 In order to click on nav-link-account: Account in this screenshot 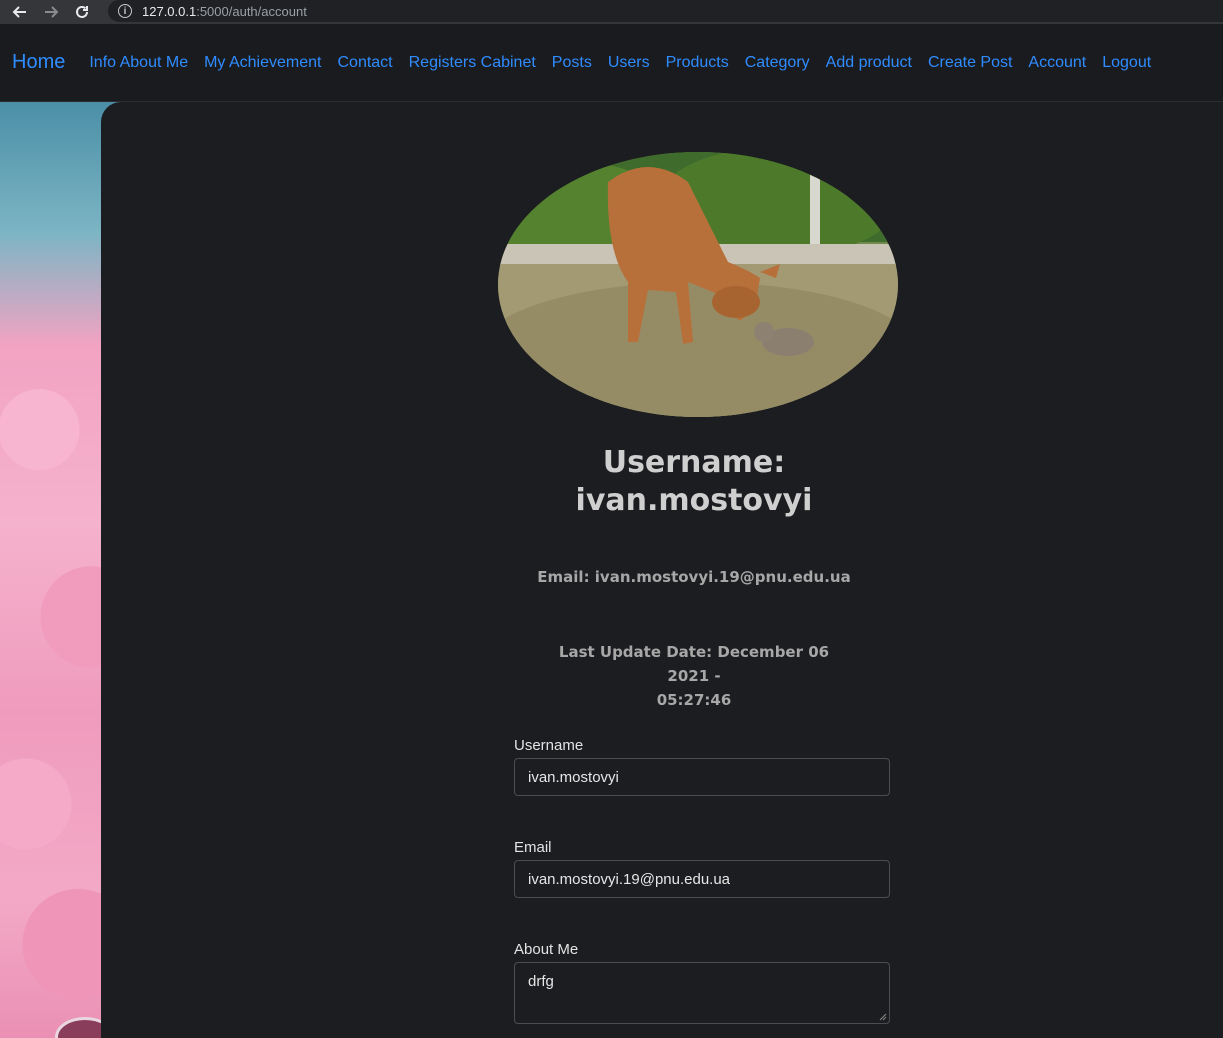, I will do `click(1057, 63)`.